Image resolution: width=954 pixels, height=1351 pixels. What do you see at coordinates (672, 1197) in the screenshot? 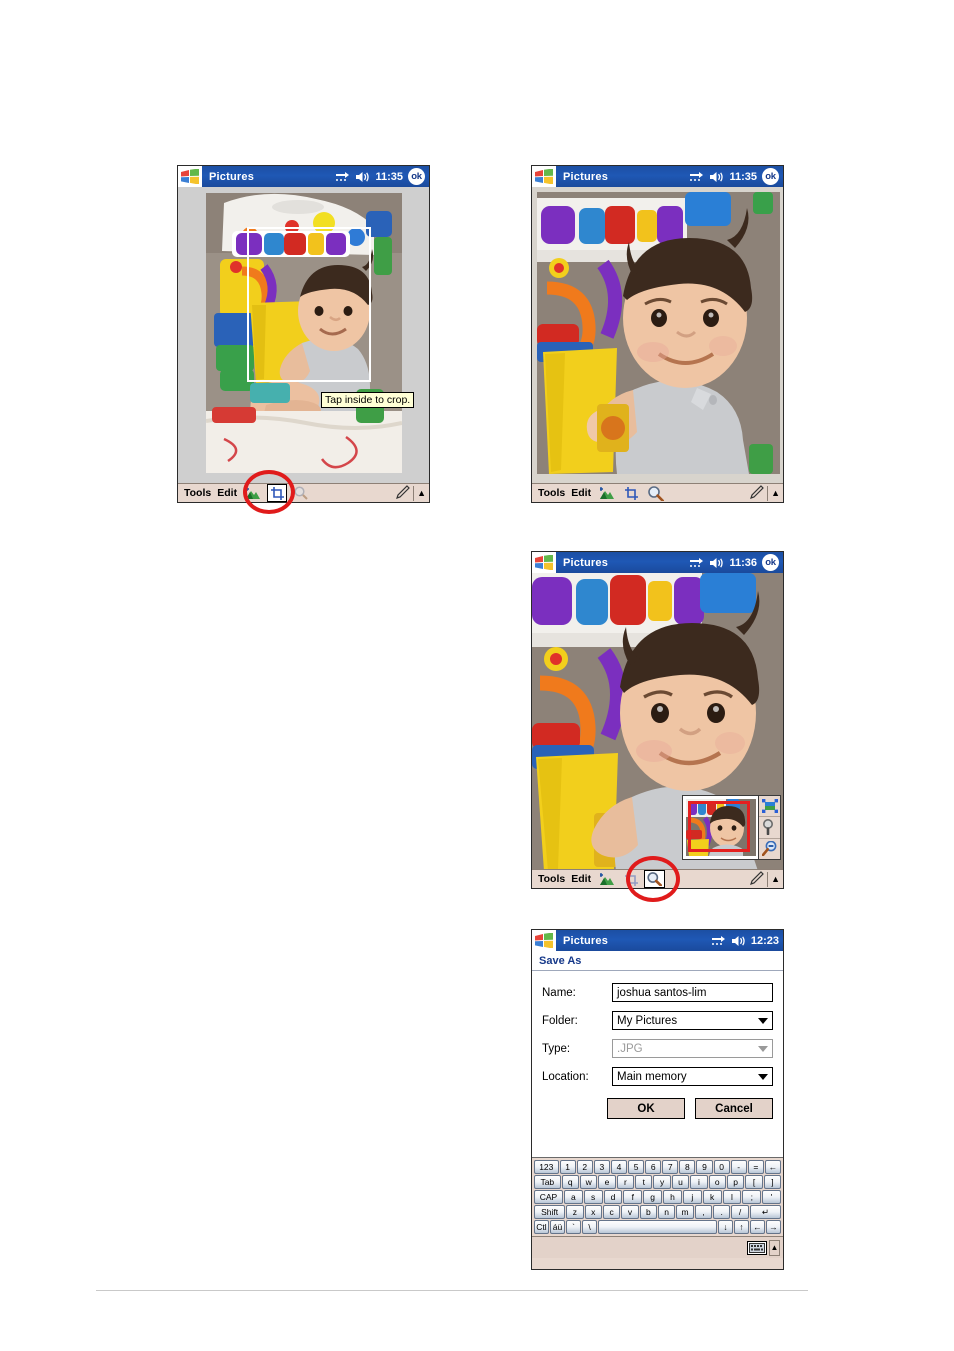
I see `key-h: h` at bounding box center [672, 1197].